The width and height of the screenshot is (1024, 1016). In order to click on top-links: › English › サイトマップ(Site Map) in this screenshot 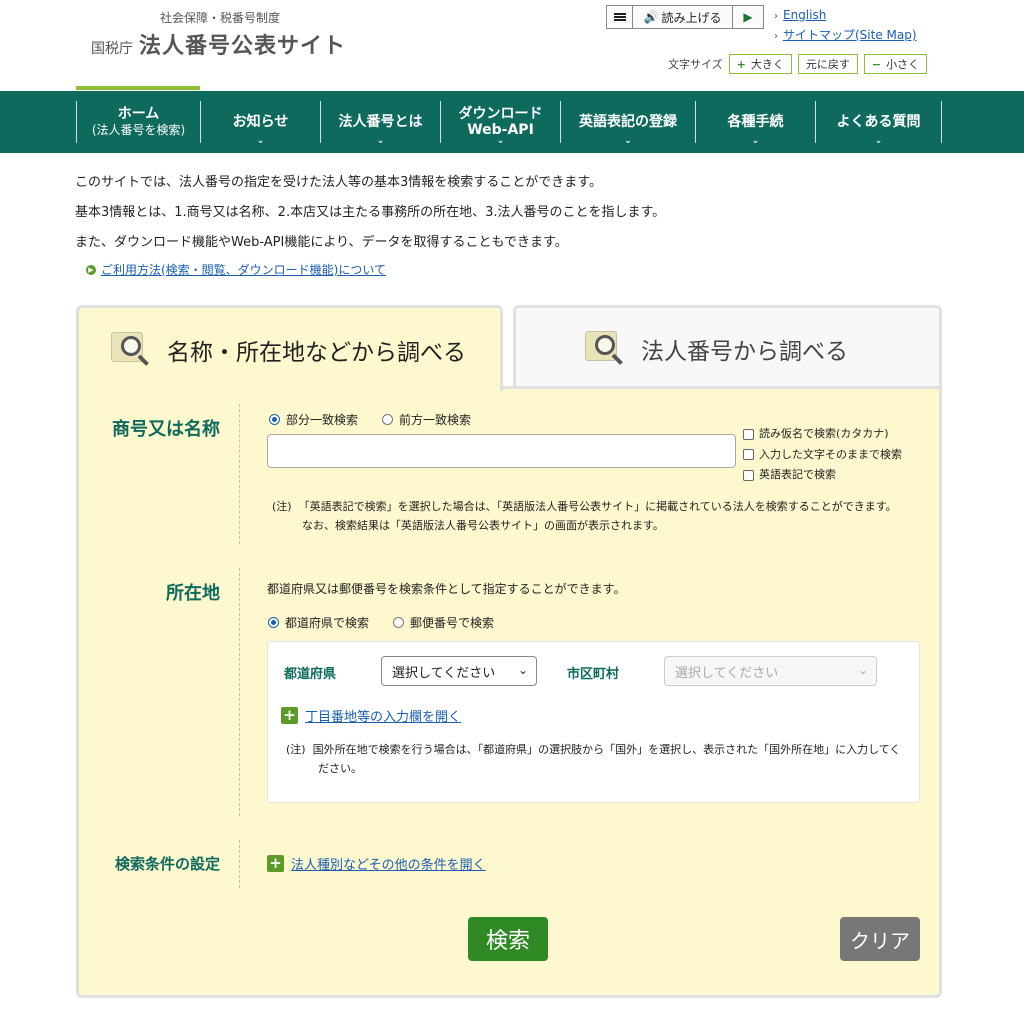, I will do `click(845, 26)`.